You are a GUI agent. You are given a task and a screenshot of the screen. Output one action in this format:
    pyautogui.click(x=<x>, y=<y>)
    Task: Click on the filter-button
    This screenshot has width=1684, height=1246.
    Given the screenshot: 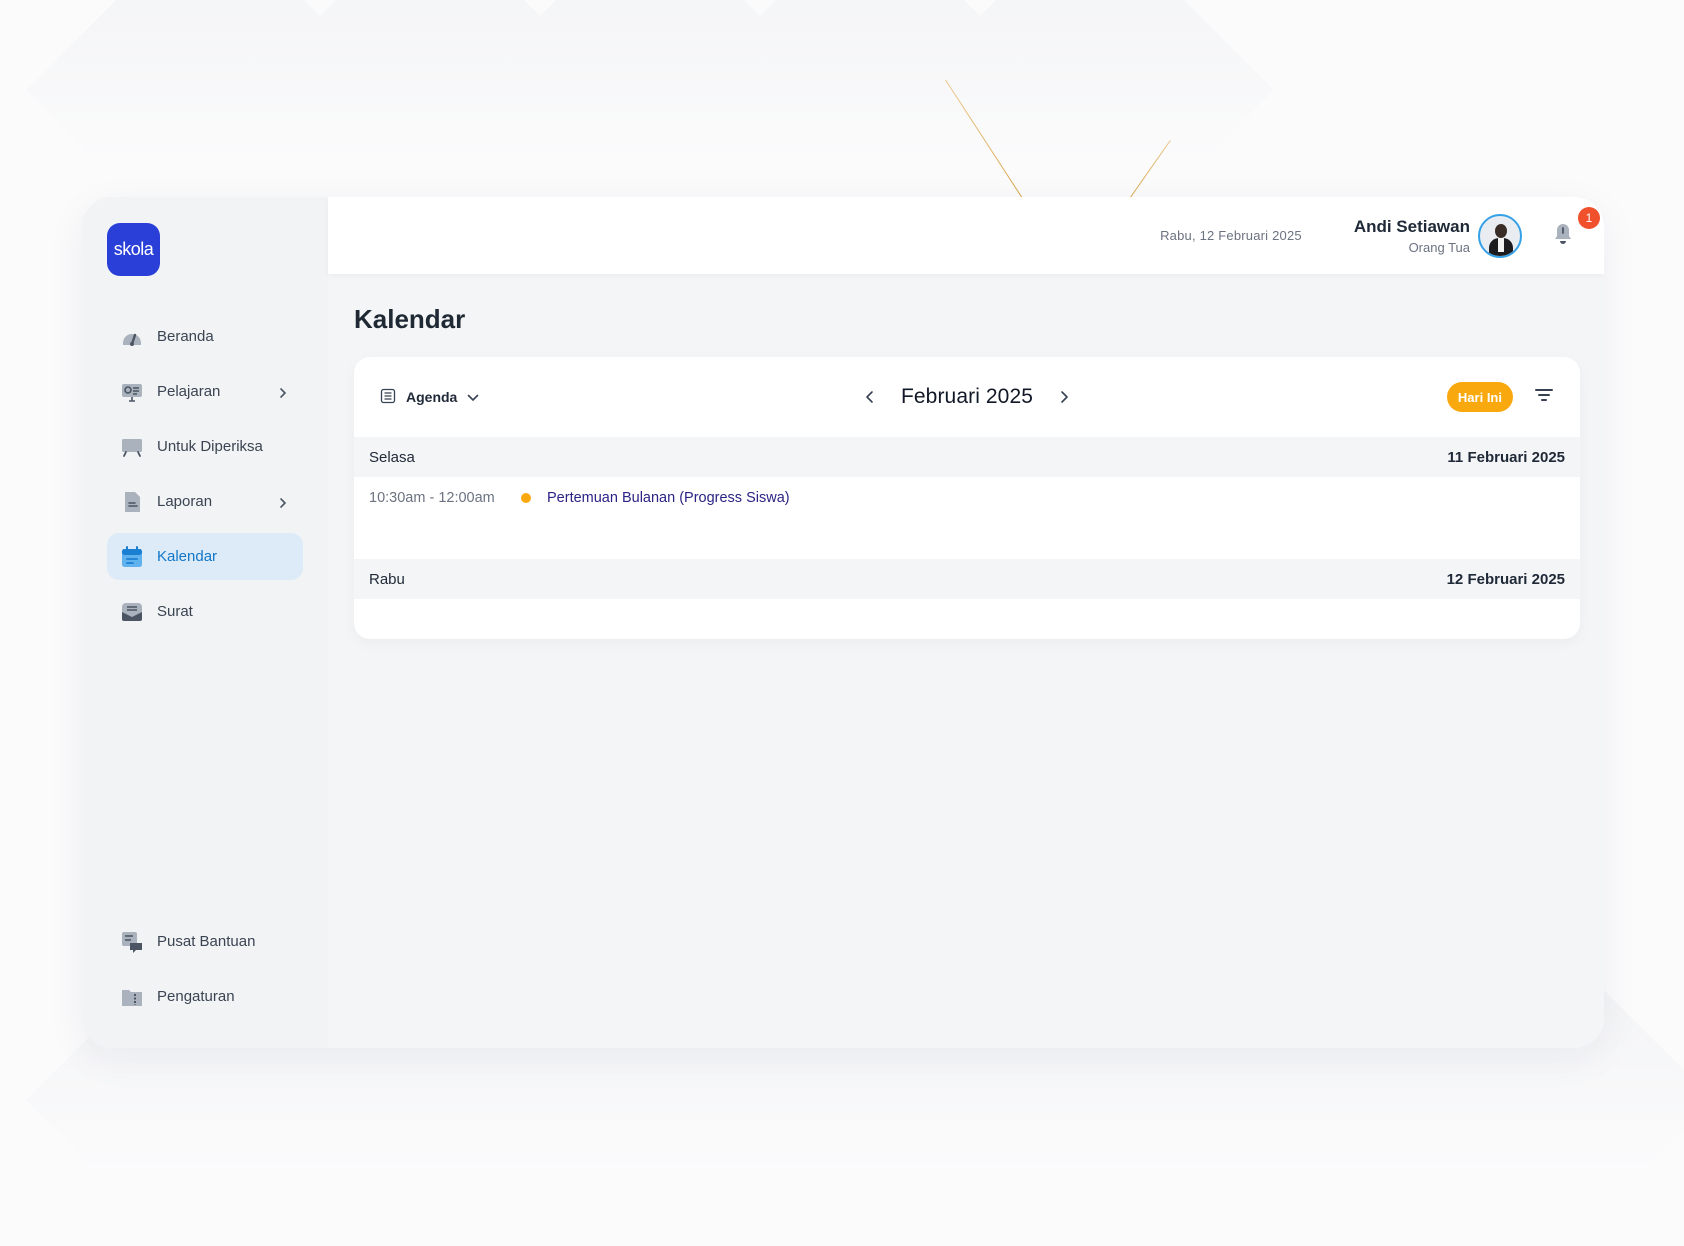 What is the action you would take?
    pyautogui.click(x=1544, y=397)
    